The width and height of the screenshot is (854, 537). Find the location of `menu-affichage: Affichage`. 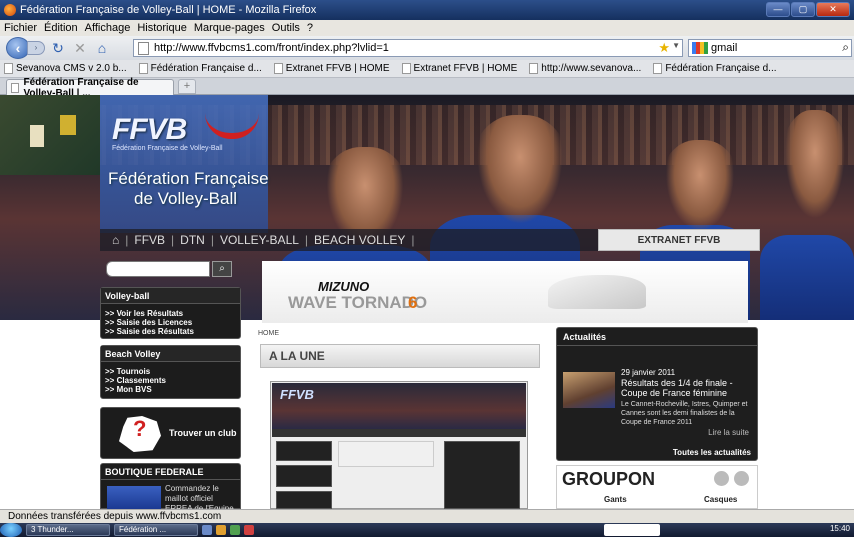

menu-affichage: Affichage is located at coordinates (108, 28).